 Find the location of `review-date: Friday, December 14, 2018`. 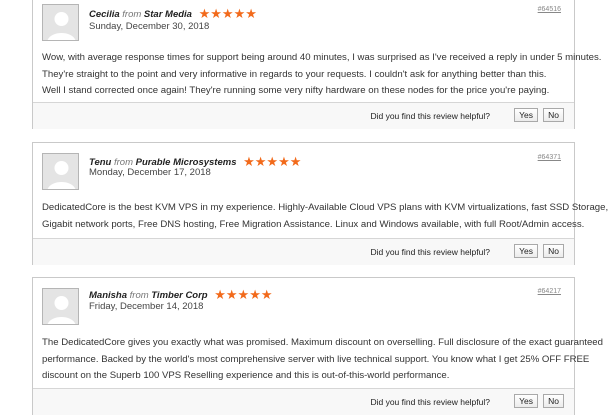

review-date: Friday, December 14, 2018 is located at coordinates (146, 306).